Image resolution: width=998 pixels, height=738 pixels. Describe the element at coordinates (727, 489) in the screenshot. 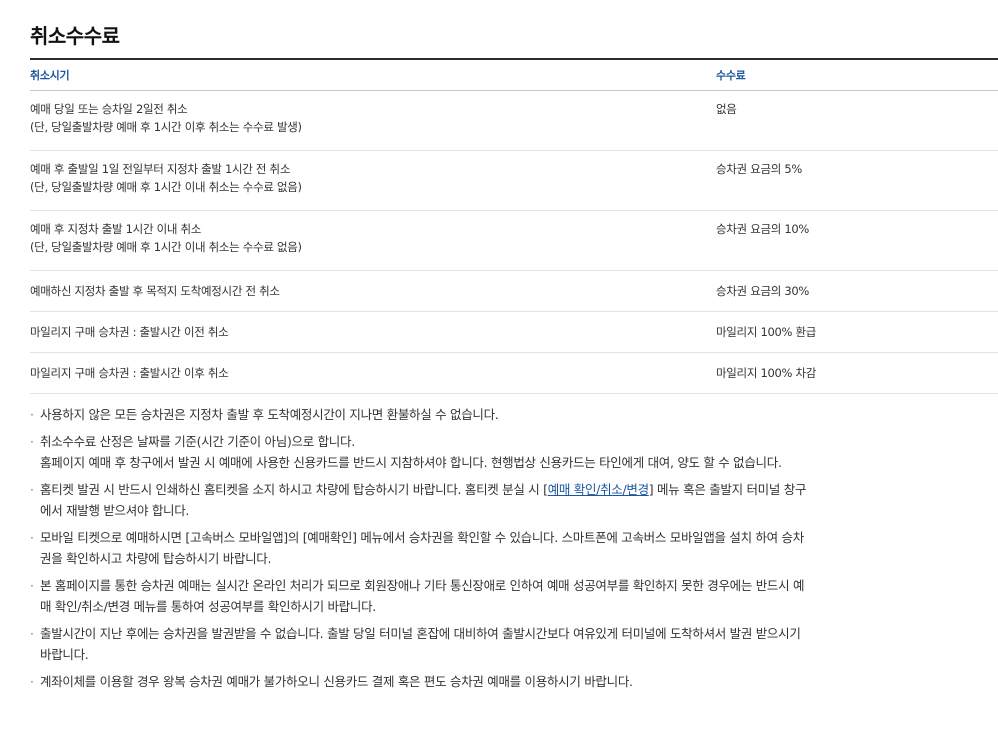

I see `notice-text-after-link: ] 메뉴 혹은 출발지 터미널 창구` at that location.